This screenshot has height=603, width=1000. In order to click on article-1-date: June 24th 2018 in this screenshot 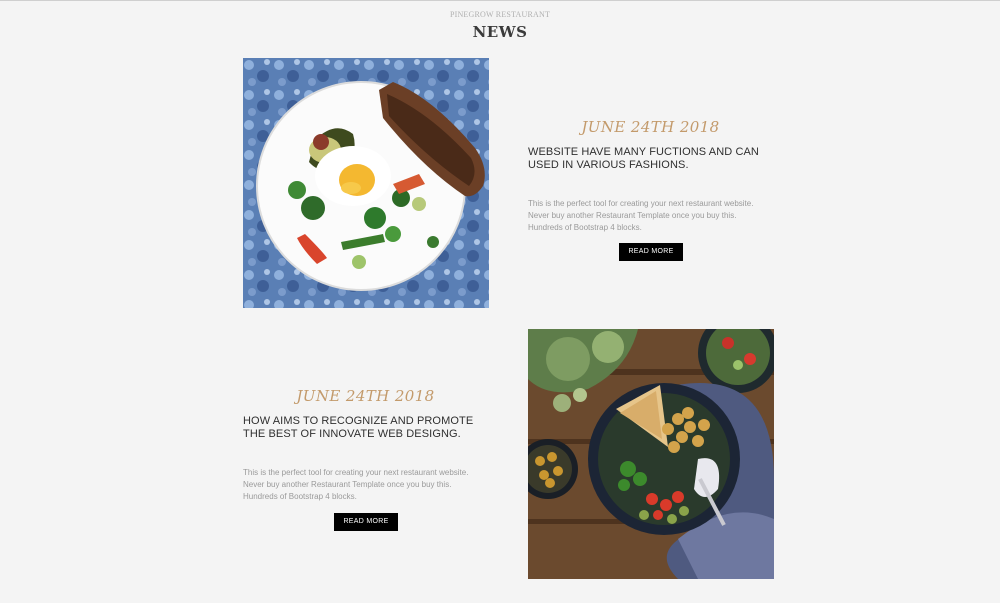, I will do `click(650, 127)`.